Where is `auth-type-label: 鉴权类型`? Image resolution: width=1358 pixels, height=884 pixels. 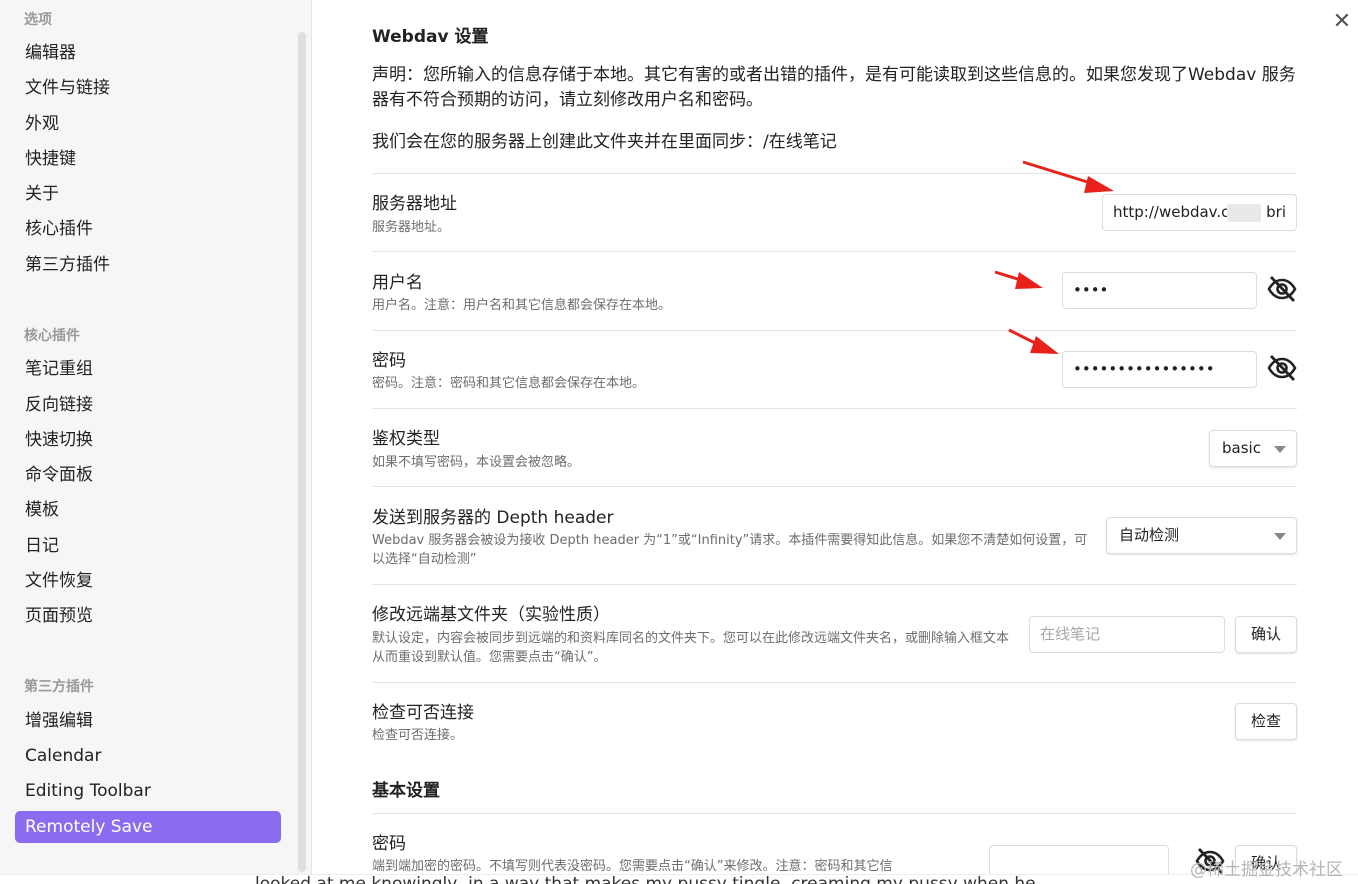
auth-type-label: 鉴权类型 is located at coordinates (406, 439).